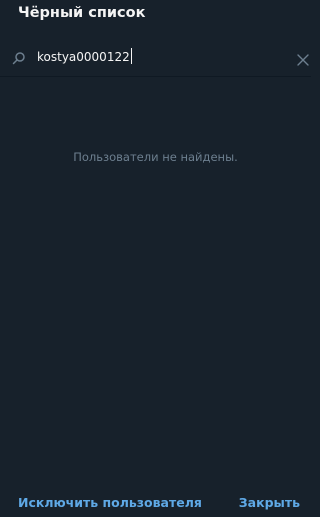  I want to click on dialog-title: Чёрный список, so click(82, 13).